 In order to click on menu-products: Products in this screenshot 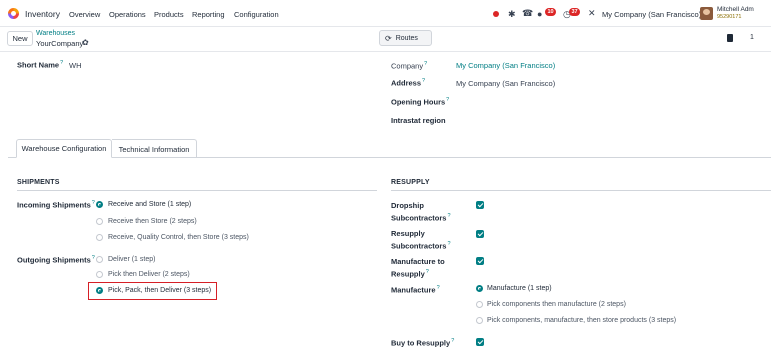, I will do `click(169, 14)`.